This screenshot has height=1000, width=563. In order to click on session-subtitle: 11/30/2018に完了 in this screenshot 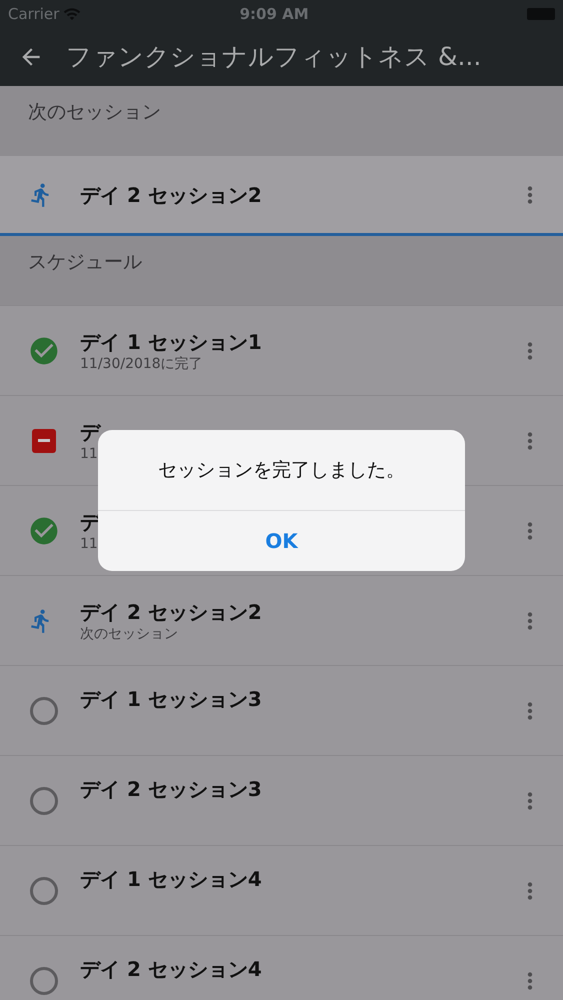, I will do `click(141, 363)`.